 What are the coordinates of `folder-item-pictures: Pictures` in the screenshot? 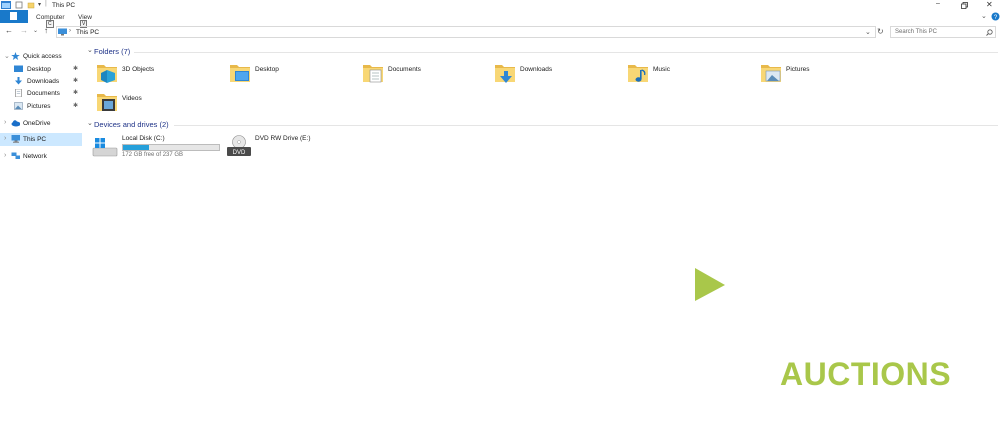 It's located at (817, 74).